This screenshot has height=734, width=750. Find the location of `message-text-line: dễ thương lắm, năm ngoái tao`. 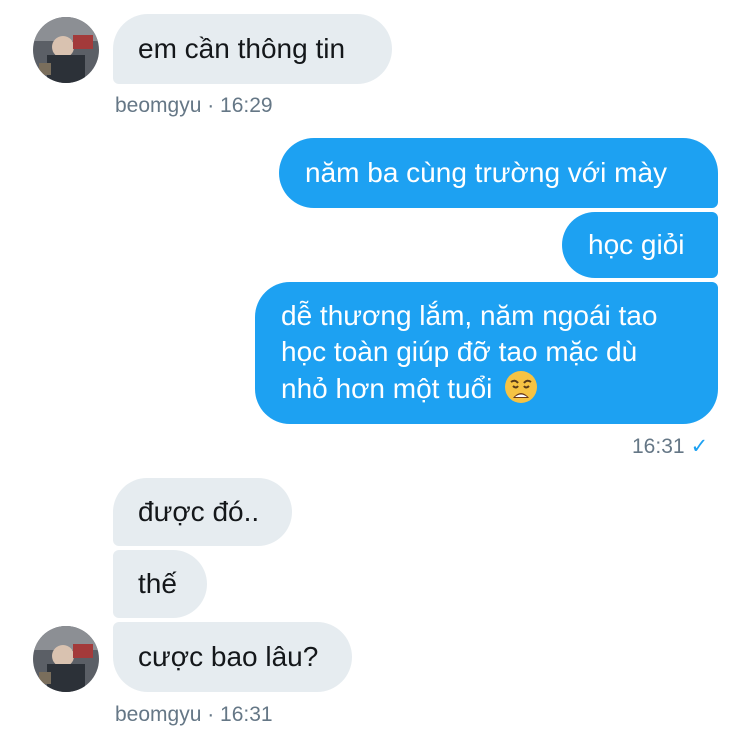

message-text-line: dễ thương lắm, năm ngoái tao is located at coordinates (469, 315).